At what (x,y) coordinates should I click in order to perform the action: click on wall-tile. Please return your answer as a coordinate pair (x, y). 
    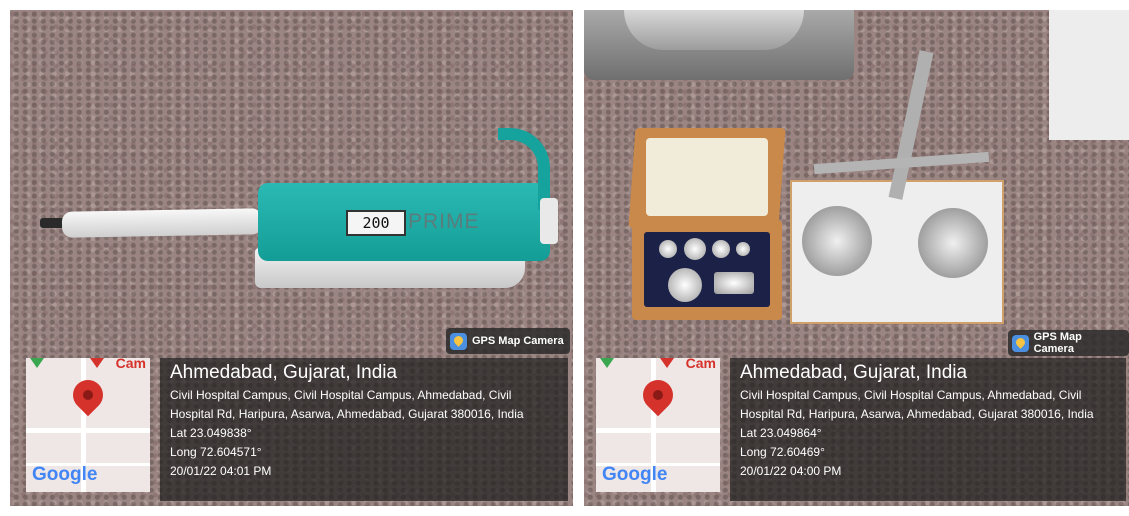
    Looking at the image, I should click on (1089, 75).